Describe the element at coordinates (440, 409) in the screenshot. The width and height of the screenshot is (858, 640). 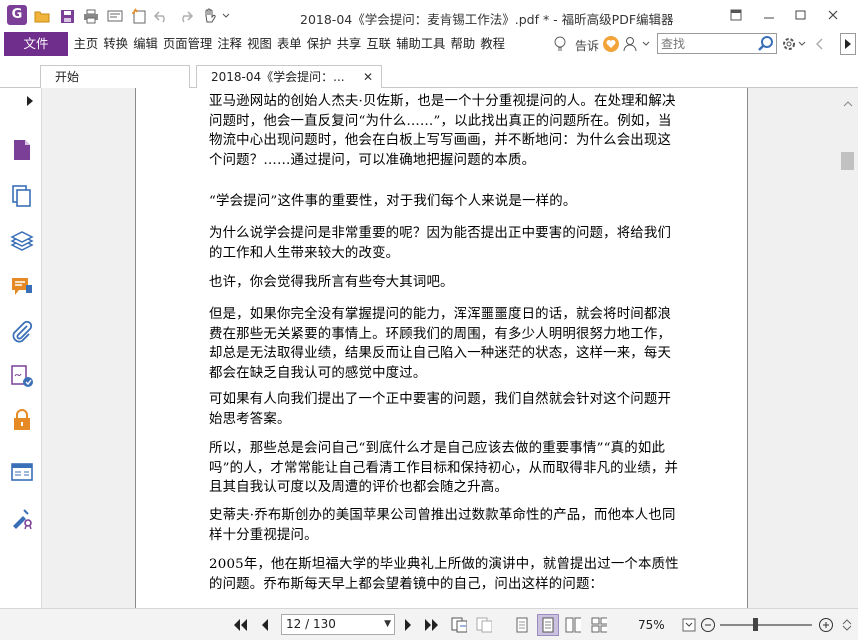
I see `paragraph: 可如果有人向我们提出了一个正中要害的问题，我们自然就会针对这个问题开始思考答案。` at that location.